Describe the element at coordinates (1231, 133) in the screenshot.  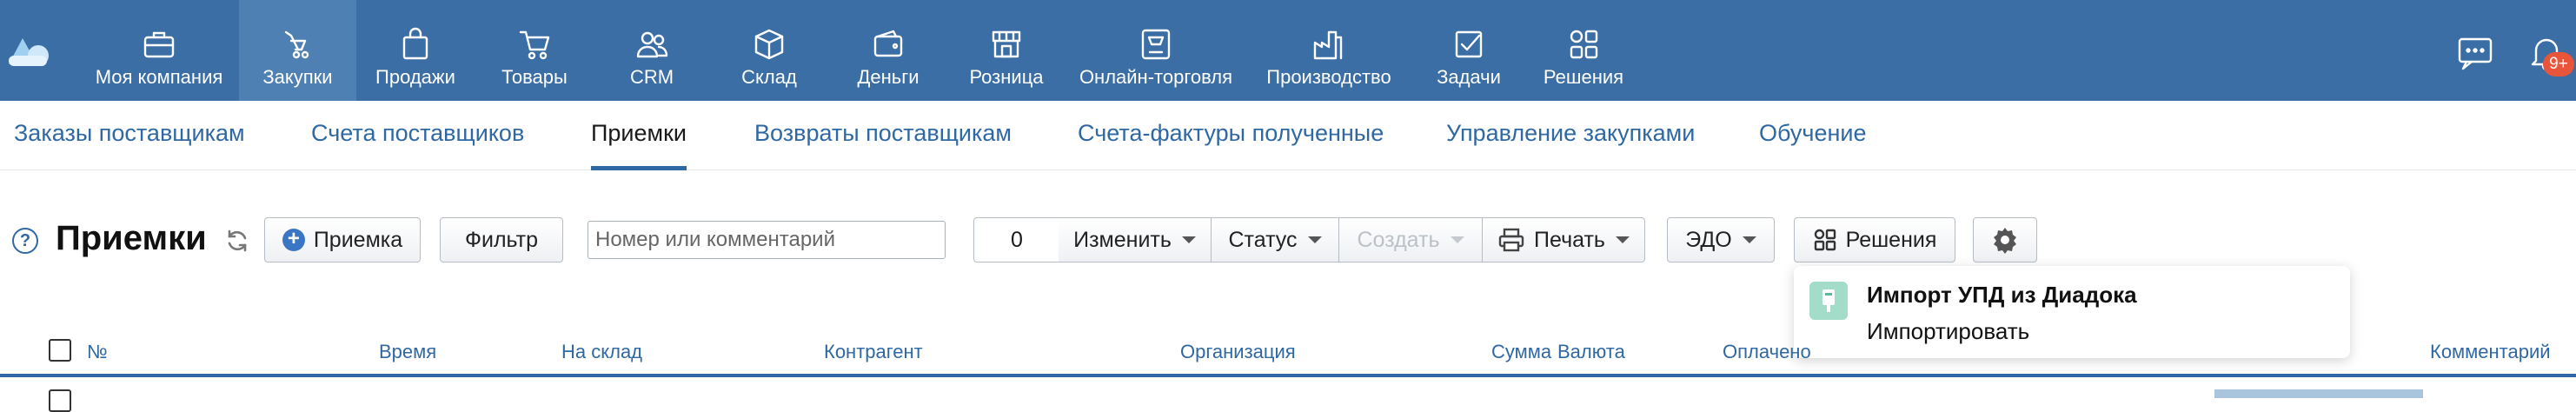
I see `subtab-received-invoices: Счета-фактуры полученные` at that location.